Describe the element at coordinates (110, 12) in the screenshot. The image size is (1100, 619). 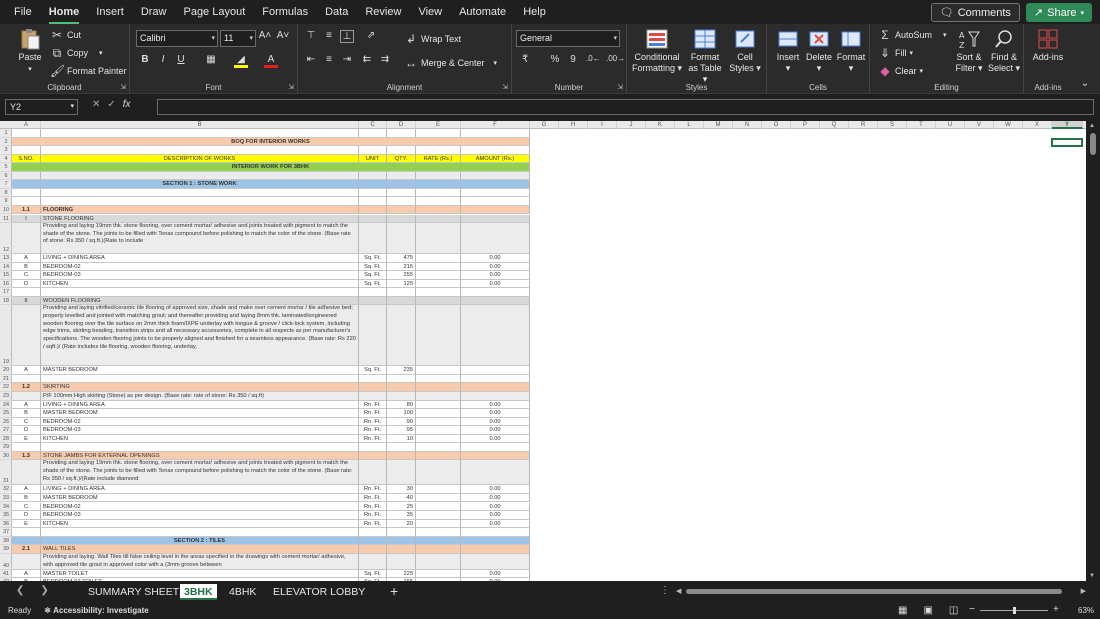
I see `tab-insert: Insert` at that location.